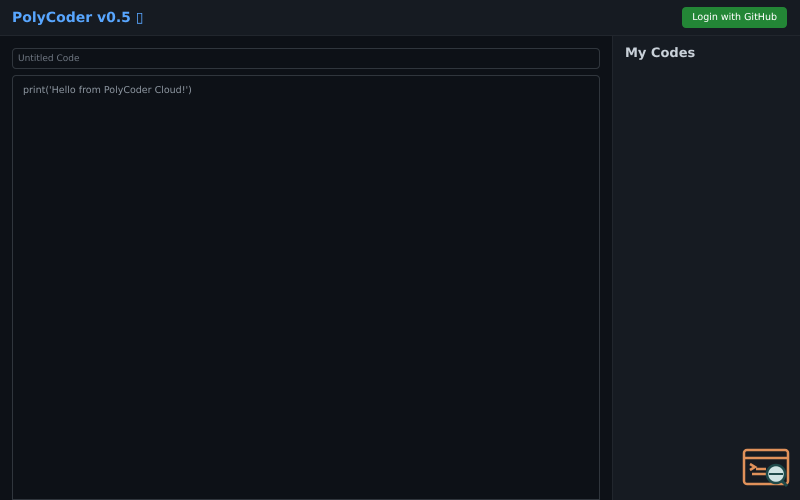 The image size is (800, 500). I want to click on login-button: Login with GitHub, so click(734, 17).